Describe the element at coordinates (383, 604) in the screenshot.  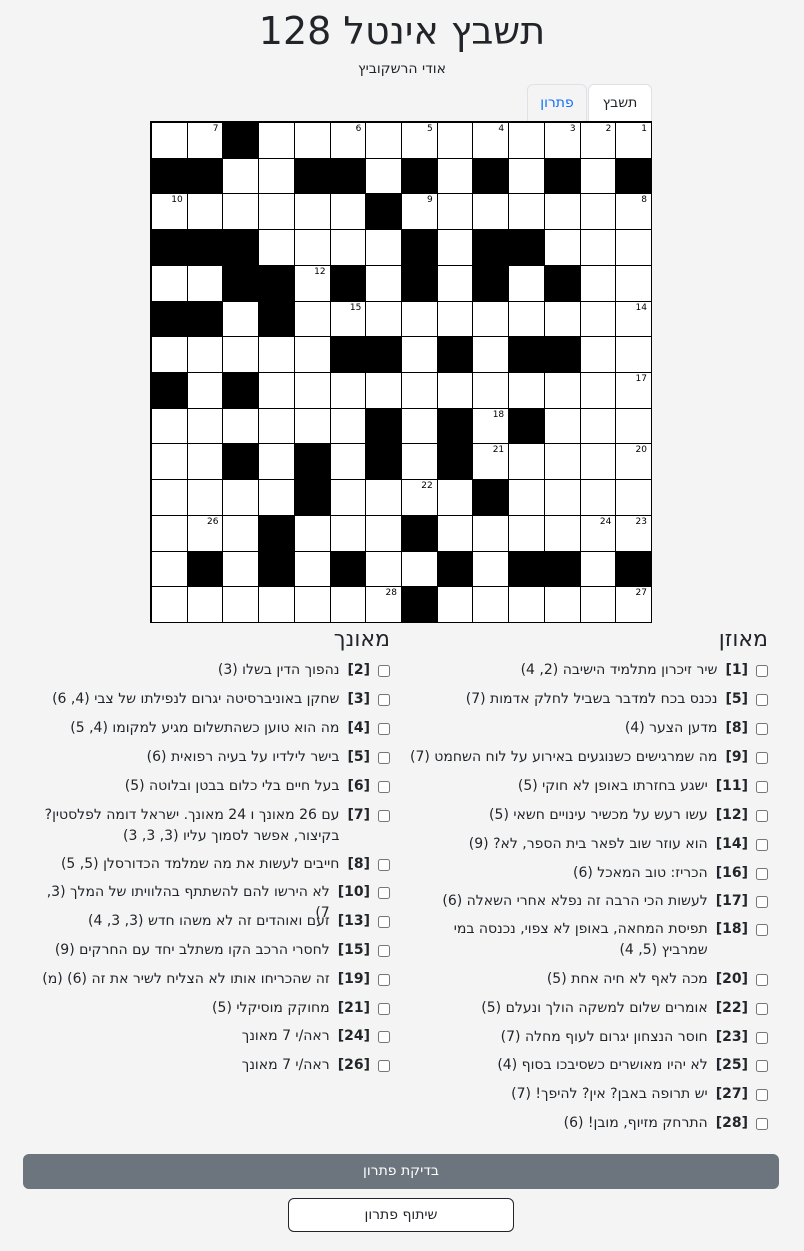
I see `grid-cell: 28` at that location.